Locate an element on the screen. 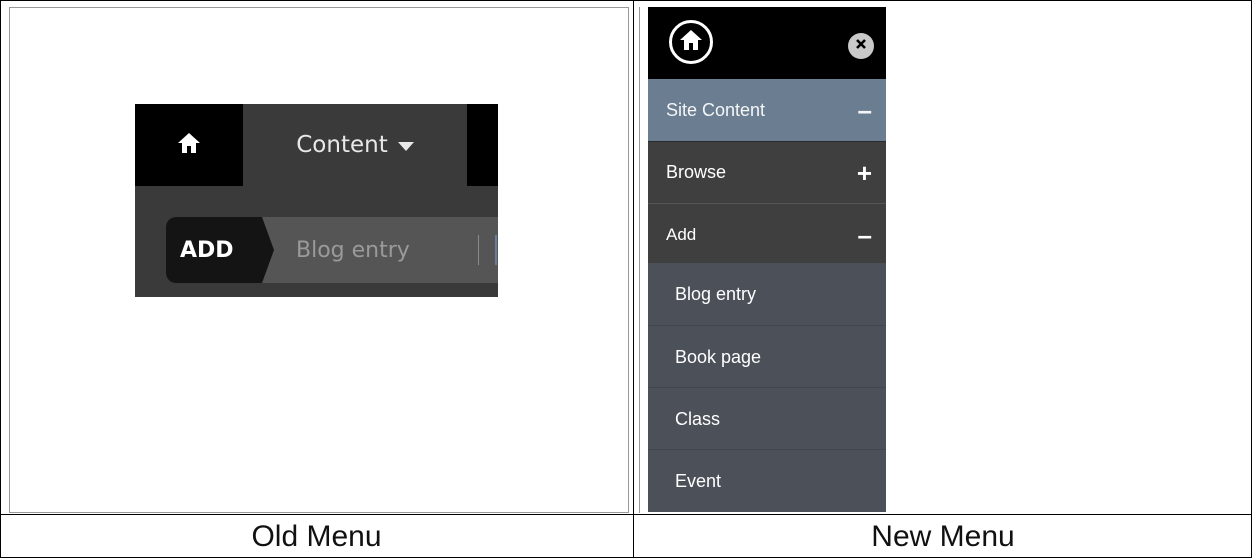 This screenshot has height=558, width=1252. add-submenu-item-blog-entry: Blog entry is located at coordinates (767, 294).